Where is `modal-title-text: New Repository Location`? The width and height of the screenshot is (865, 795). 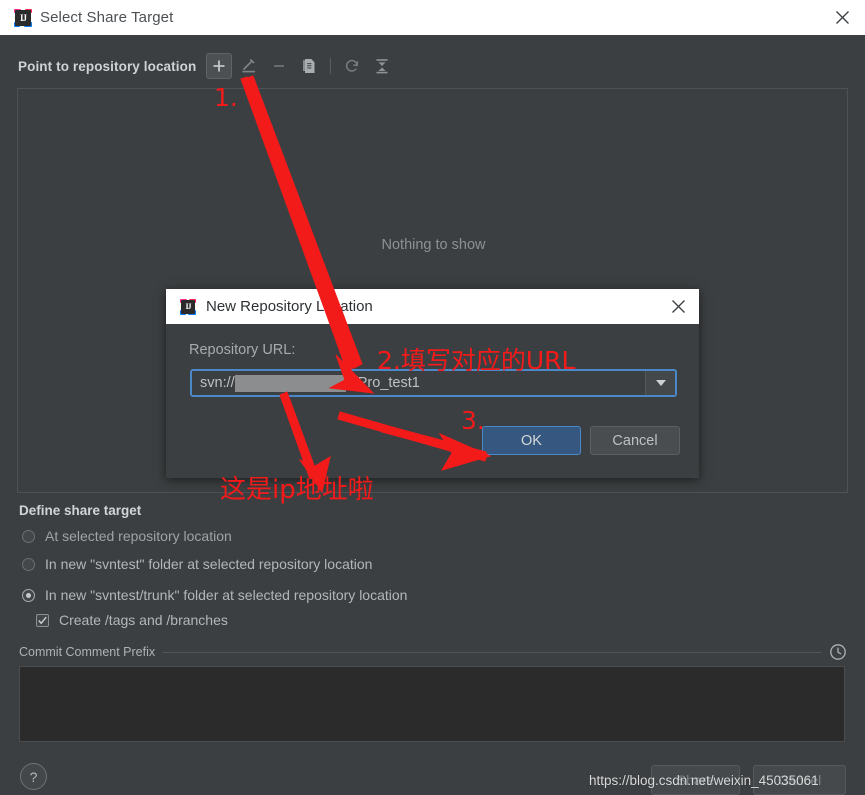
modal-title-text: New Repository Location is located at coordinates (289, 306).